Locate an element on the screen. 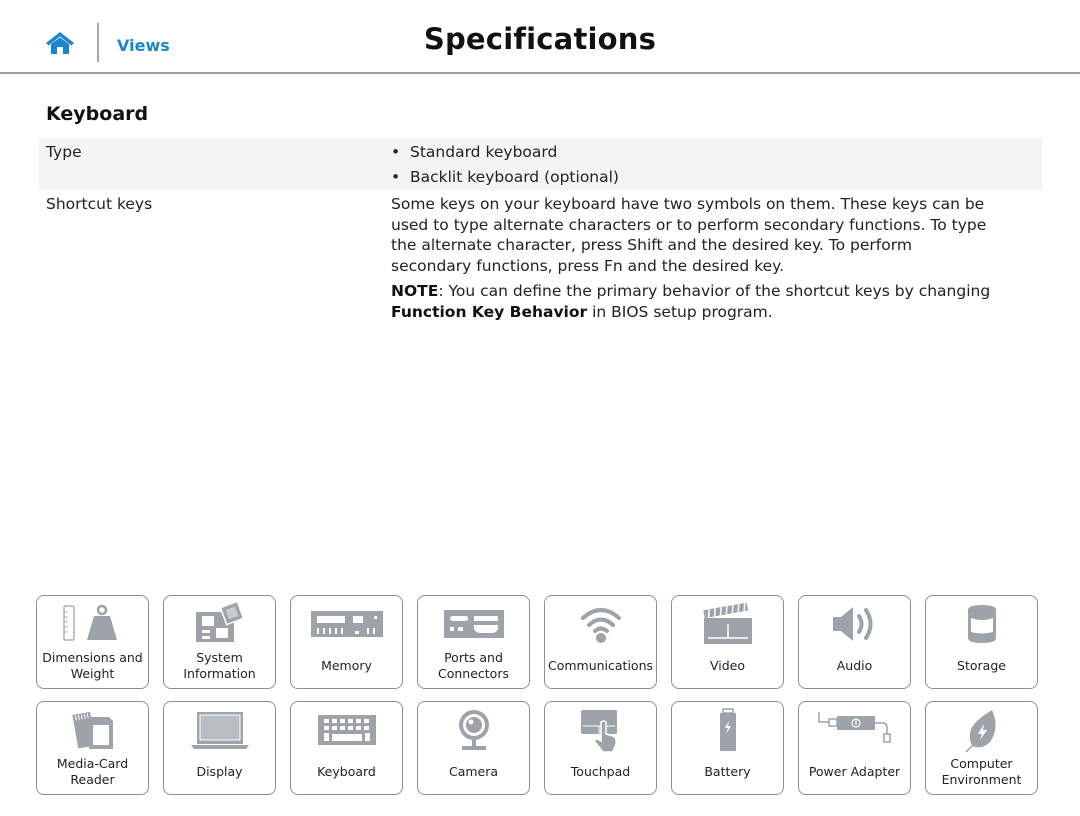 This screenshot has width=1080, height=816. memory-card-icon is located at coordinates (92, 730).